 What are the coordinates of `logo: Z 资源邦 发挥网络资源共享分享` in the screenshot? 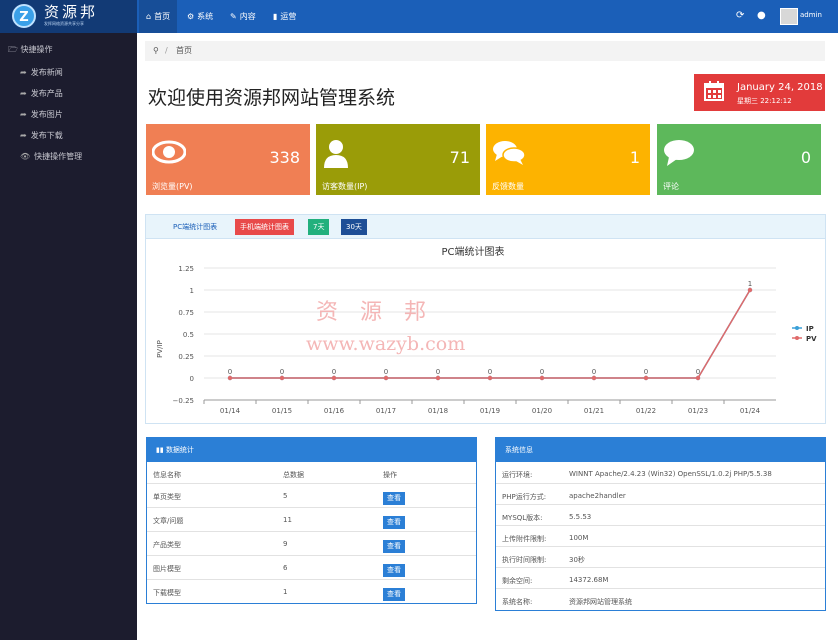 It's located at (68, 16).